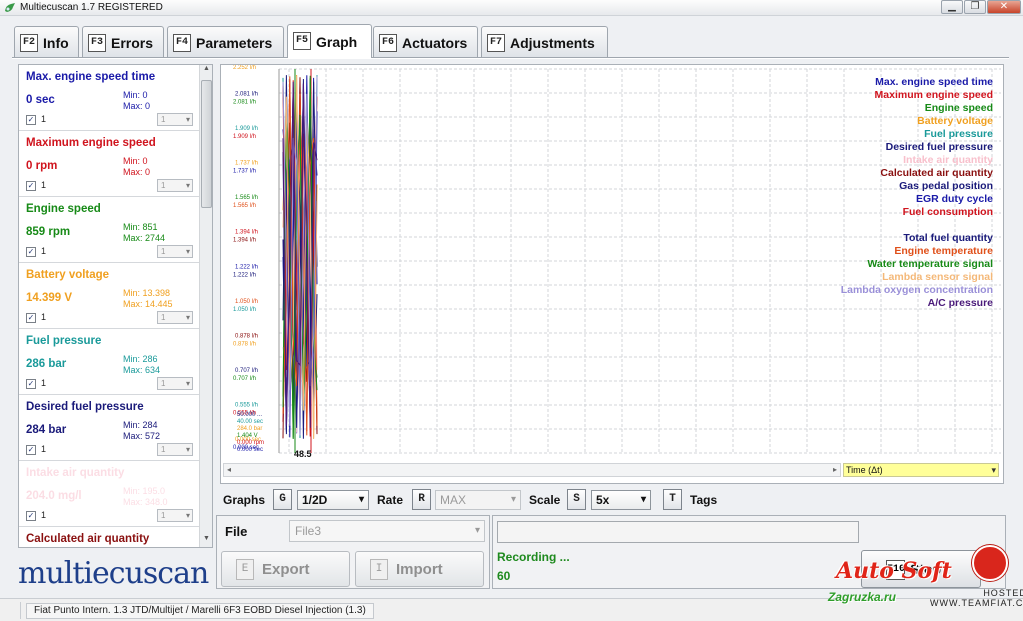 The width and height of the screenshot is (1023, 621). What do you see at coordinates (132, 43) in the screenshot?
I see `tab-label: Errors` at bounding box center [132, 43].